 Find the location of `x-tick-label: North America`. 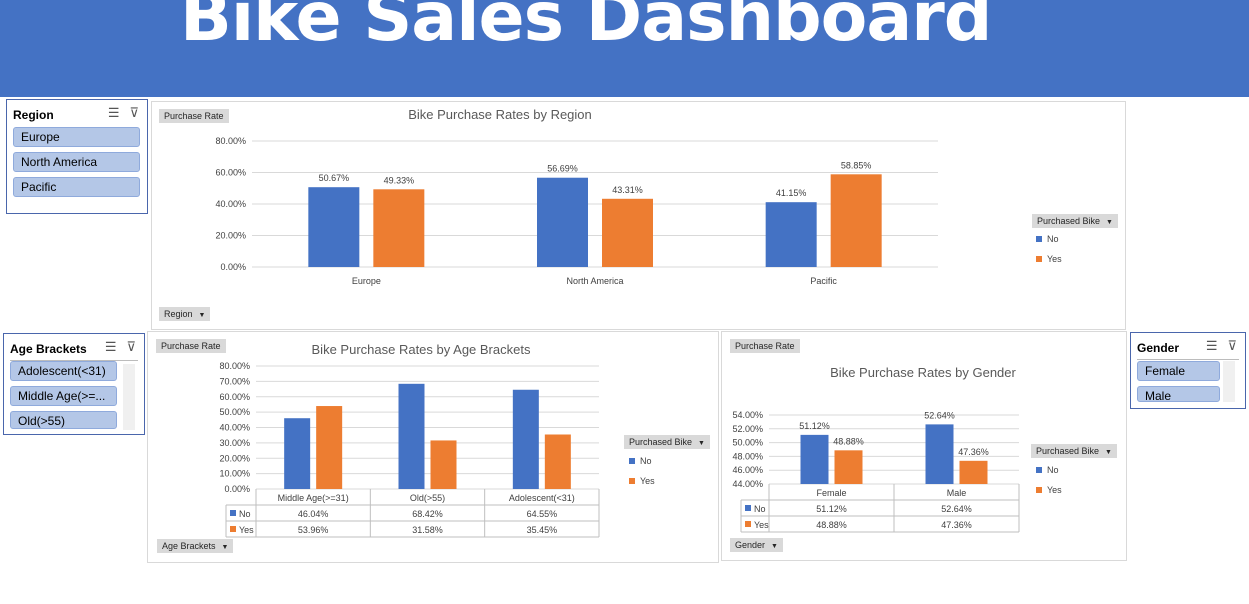

x-tick-label: North America is located at coordinates (594, 281).